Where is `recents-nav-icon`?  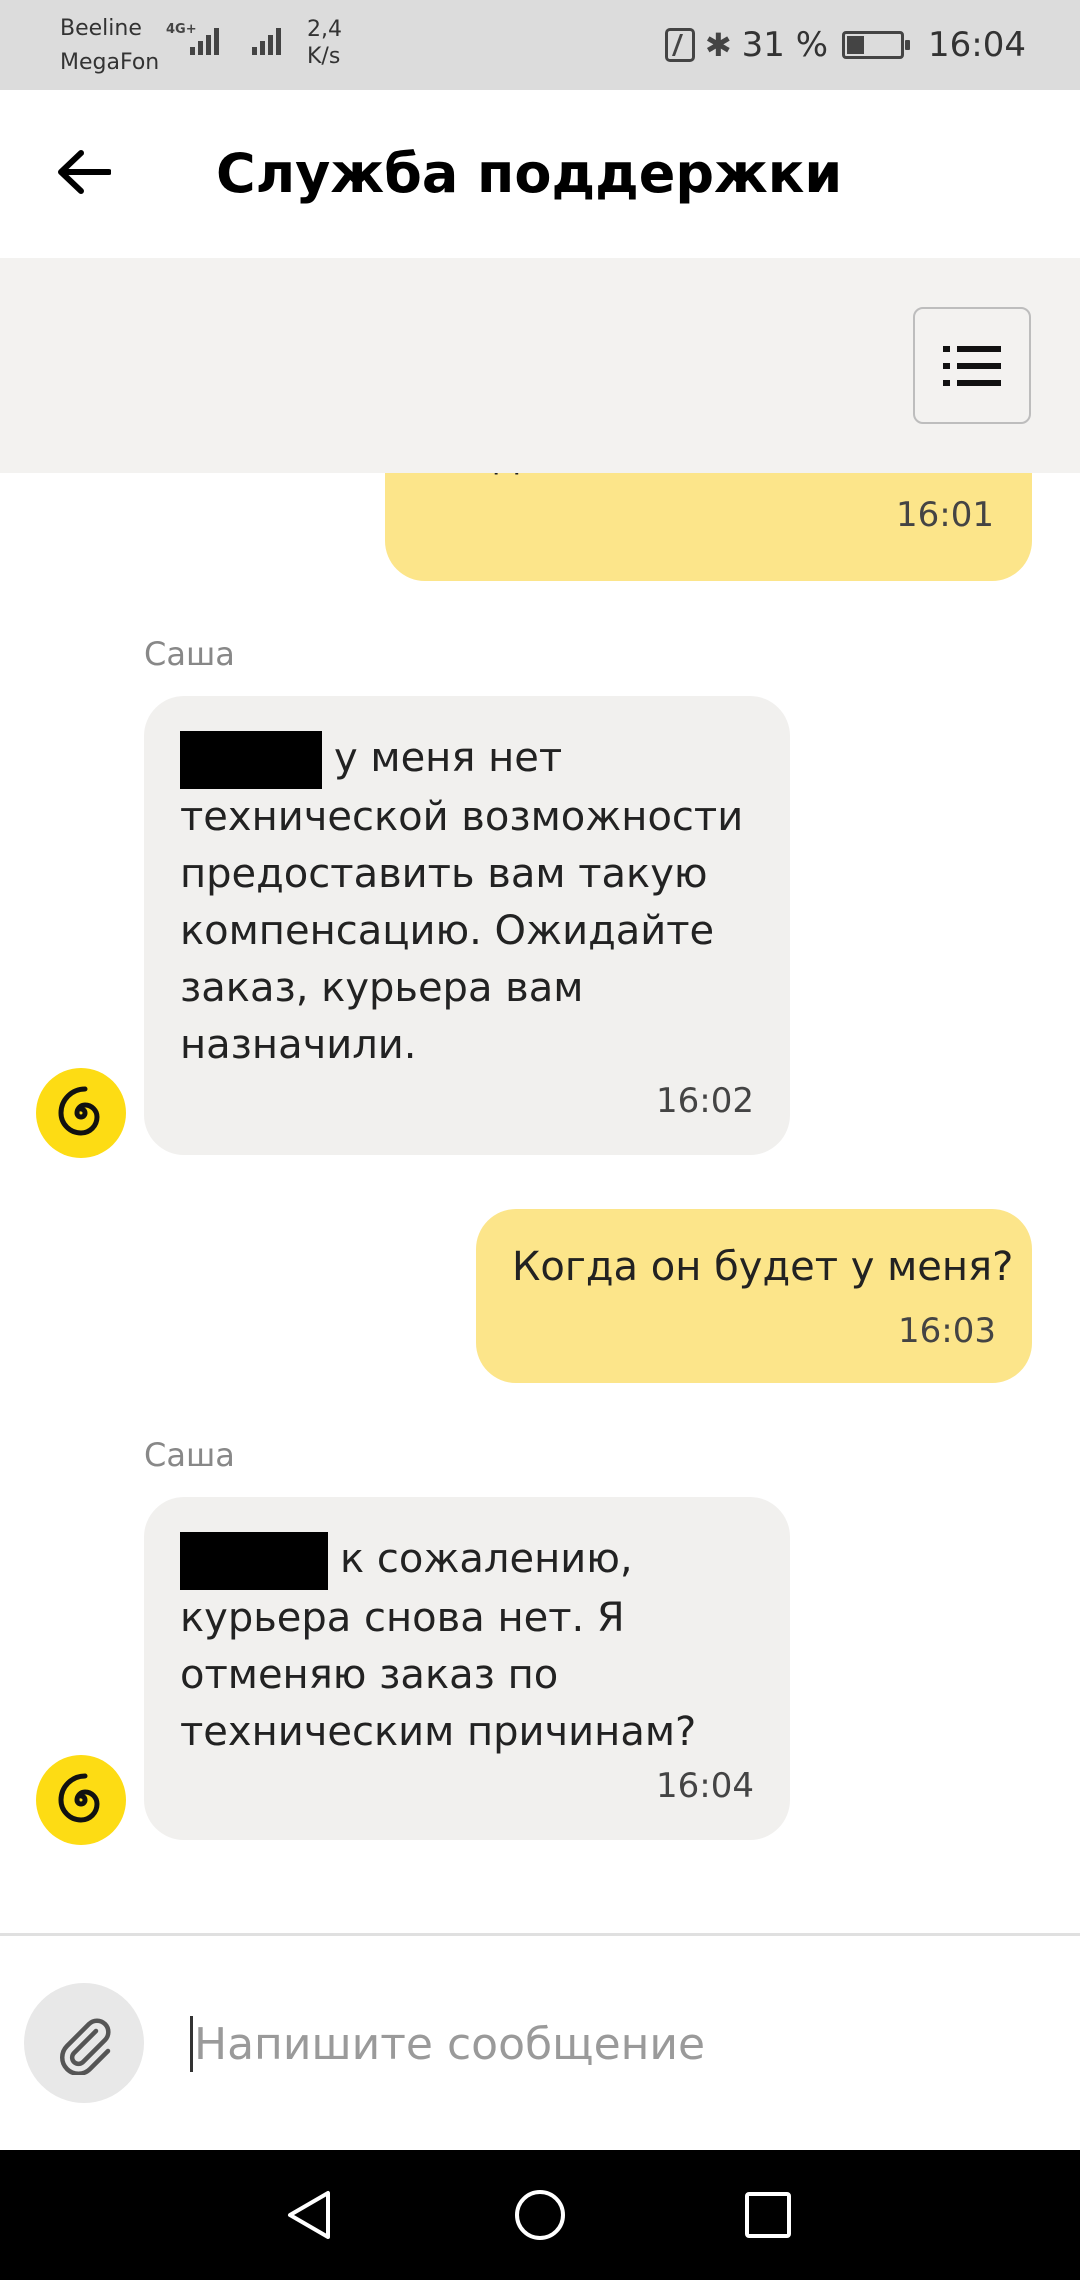 recents-nav-icon is located at coordinates (768, 2215).